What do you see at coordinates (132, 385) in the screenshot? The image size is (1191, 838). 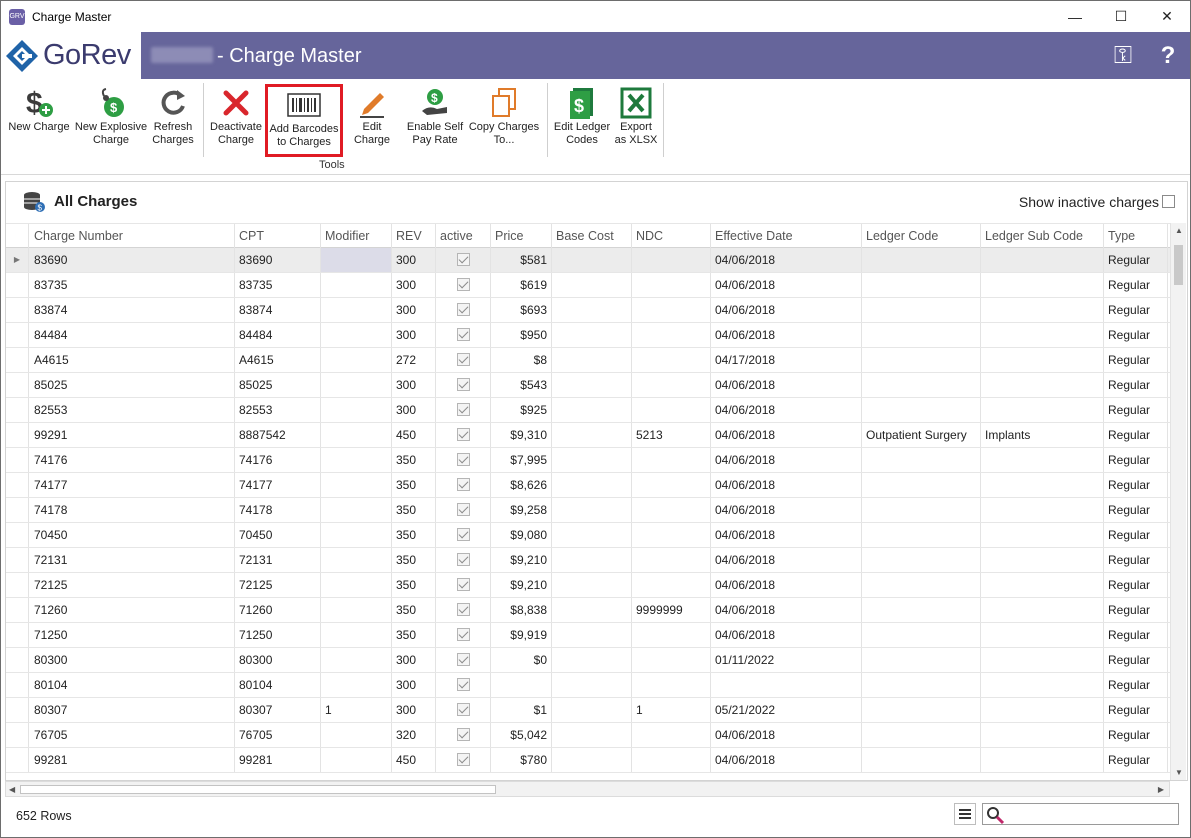 I see `cell-charge-number: 85025` at bounding box center [132, 385].